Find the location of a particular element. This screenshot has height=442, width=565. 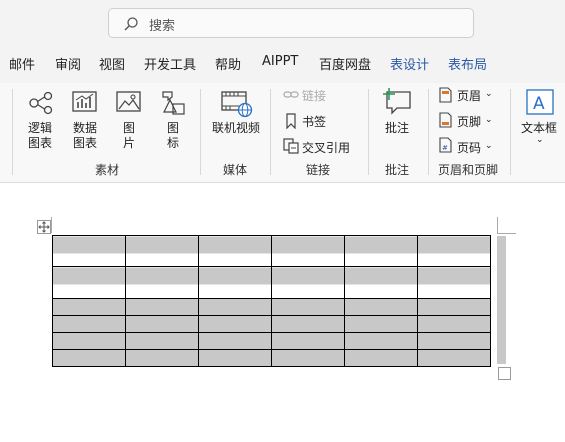

logic-chart-label-2: 图表 is located at coordinates (40, 143).